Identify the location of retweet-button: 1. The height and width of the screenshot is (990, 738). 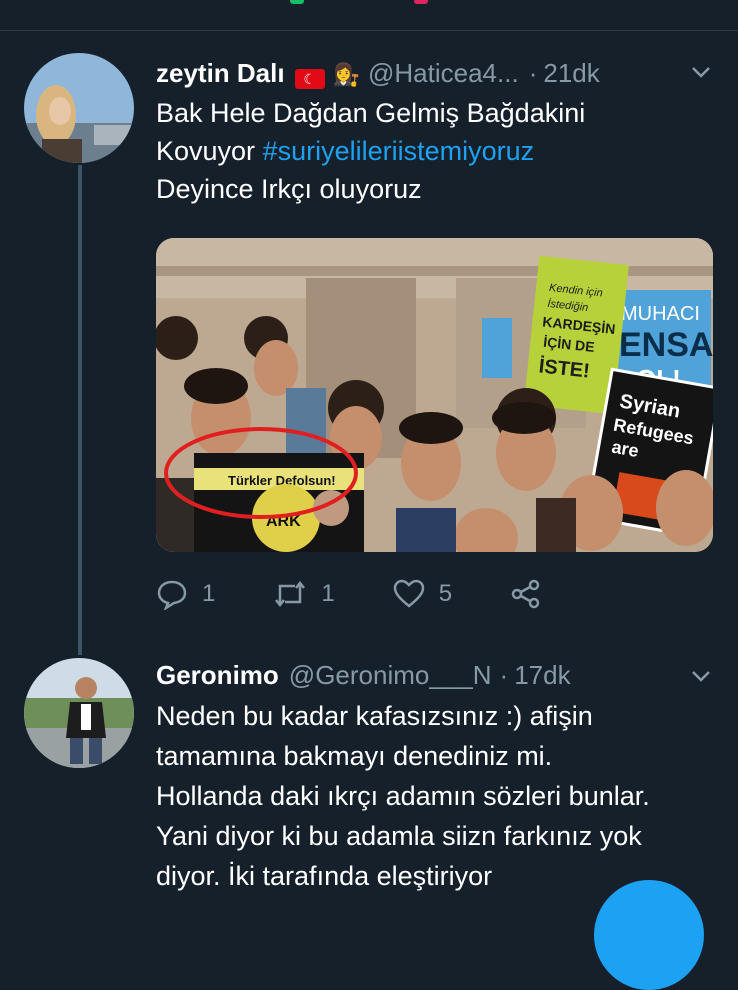
(304, 594).